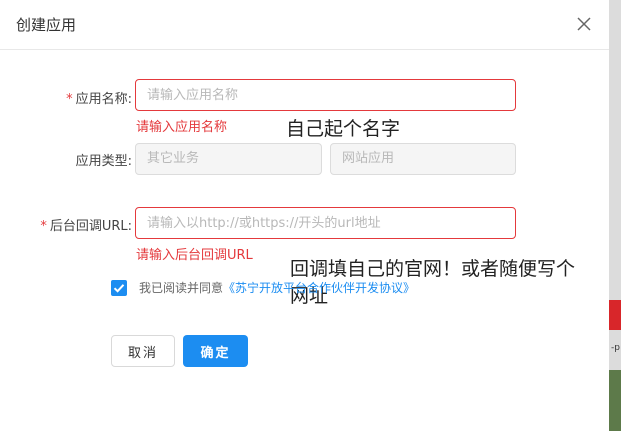  Describe the element at coordinates (181, 288) in the screenshot. I see `agreement-prefix: 我已阅读并同意` at that location.